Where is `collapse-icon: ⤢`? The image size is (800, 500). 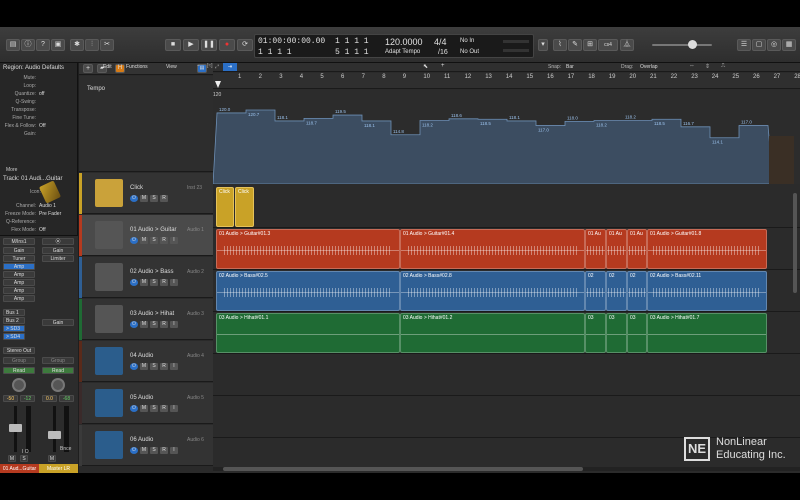
collapse-icon: ⤢ is located at coordinates (217, 67).